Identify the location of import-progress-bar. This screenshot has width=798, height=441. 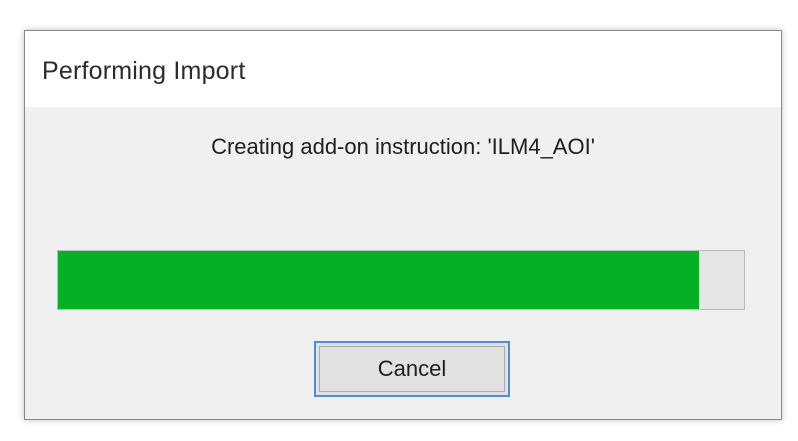
(401, 280).